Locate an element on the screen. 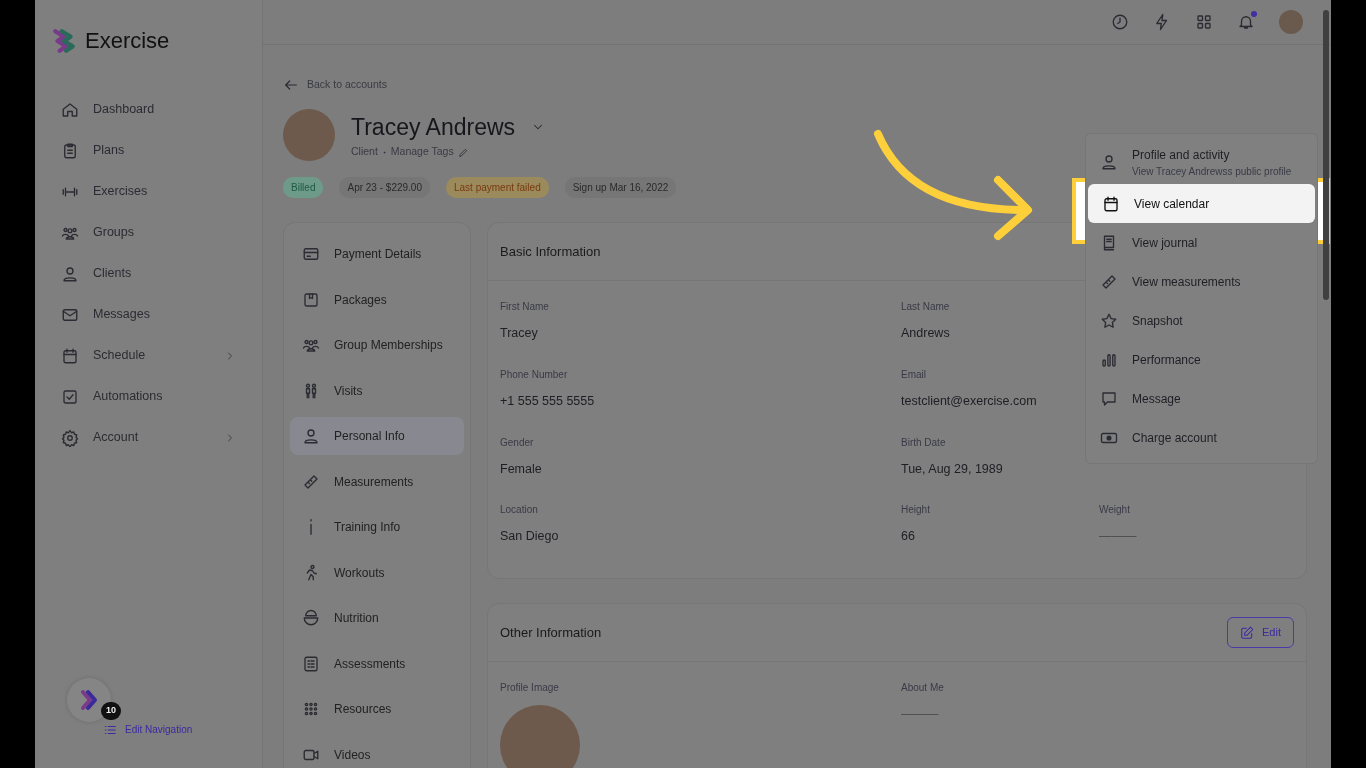 The height and width of the screenshot is (768, 1366). field-label: Weight is located at coordinates (1115, 510).